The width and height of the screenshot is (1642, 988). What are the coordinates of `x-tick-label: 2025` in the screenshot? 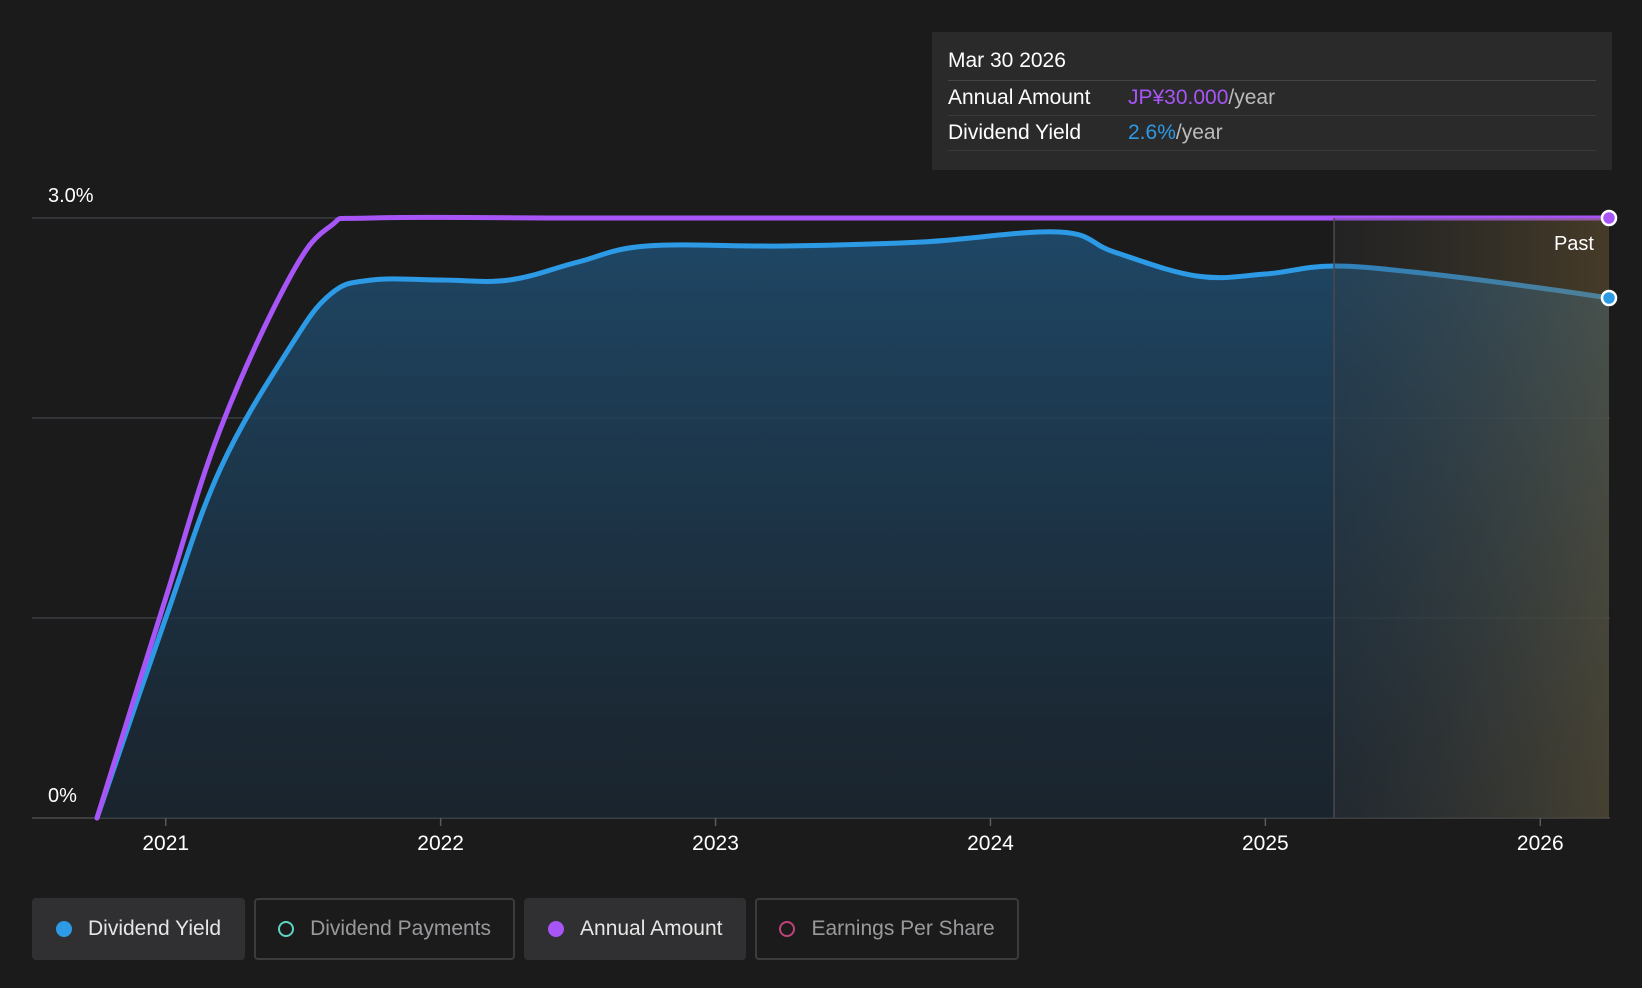 It's located at (1265, 843).